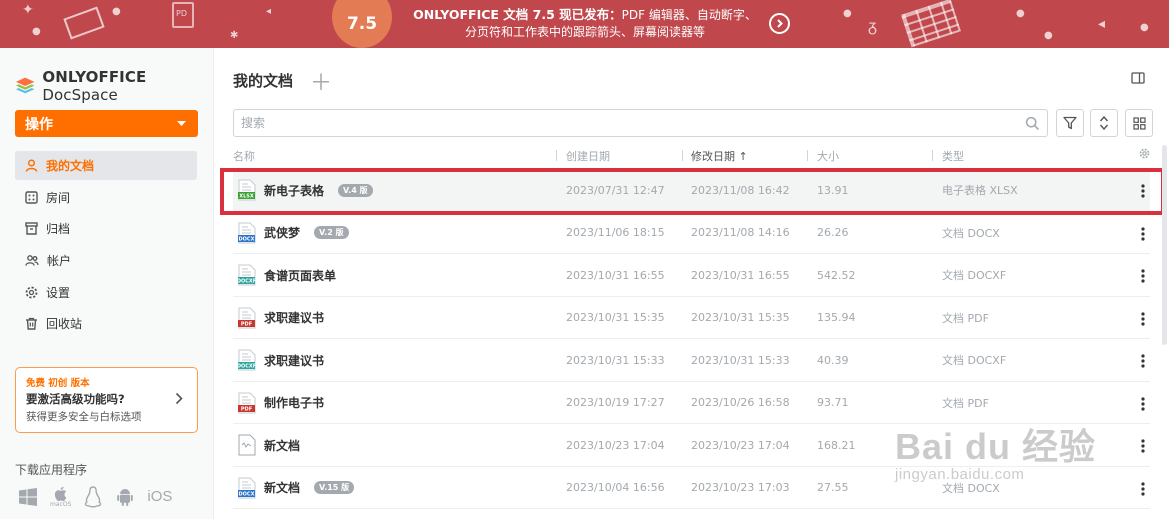 This screenshot has width=1169, height=519. What do you see at coordinates (624, 123) in the screenshot?
I see `search-input` at bounding box center [624, 123].